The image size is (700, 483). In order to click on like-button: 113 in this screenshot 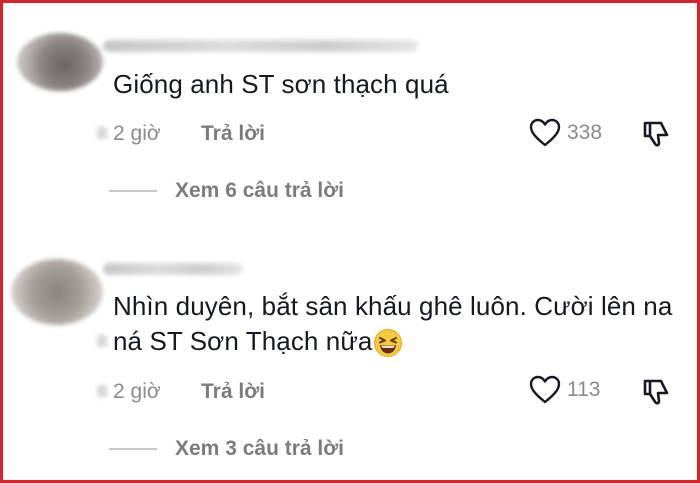, I will do `click(564, 390)`.